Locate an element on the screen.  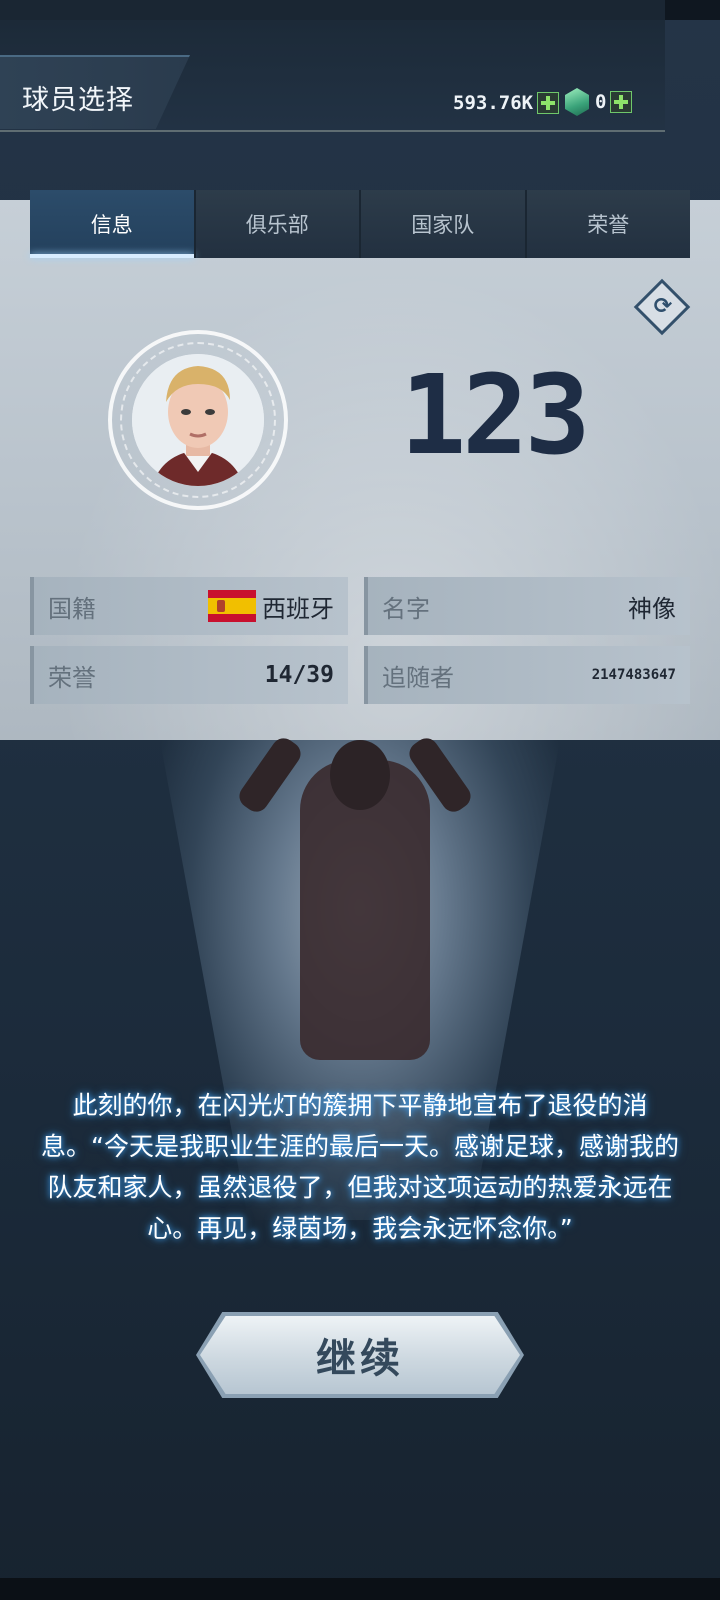
honors-cell: 荣誉 14/39 is located at coordinates (189, 675).